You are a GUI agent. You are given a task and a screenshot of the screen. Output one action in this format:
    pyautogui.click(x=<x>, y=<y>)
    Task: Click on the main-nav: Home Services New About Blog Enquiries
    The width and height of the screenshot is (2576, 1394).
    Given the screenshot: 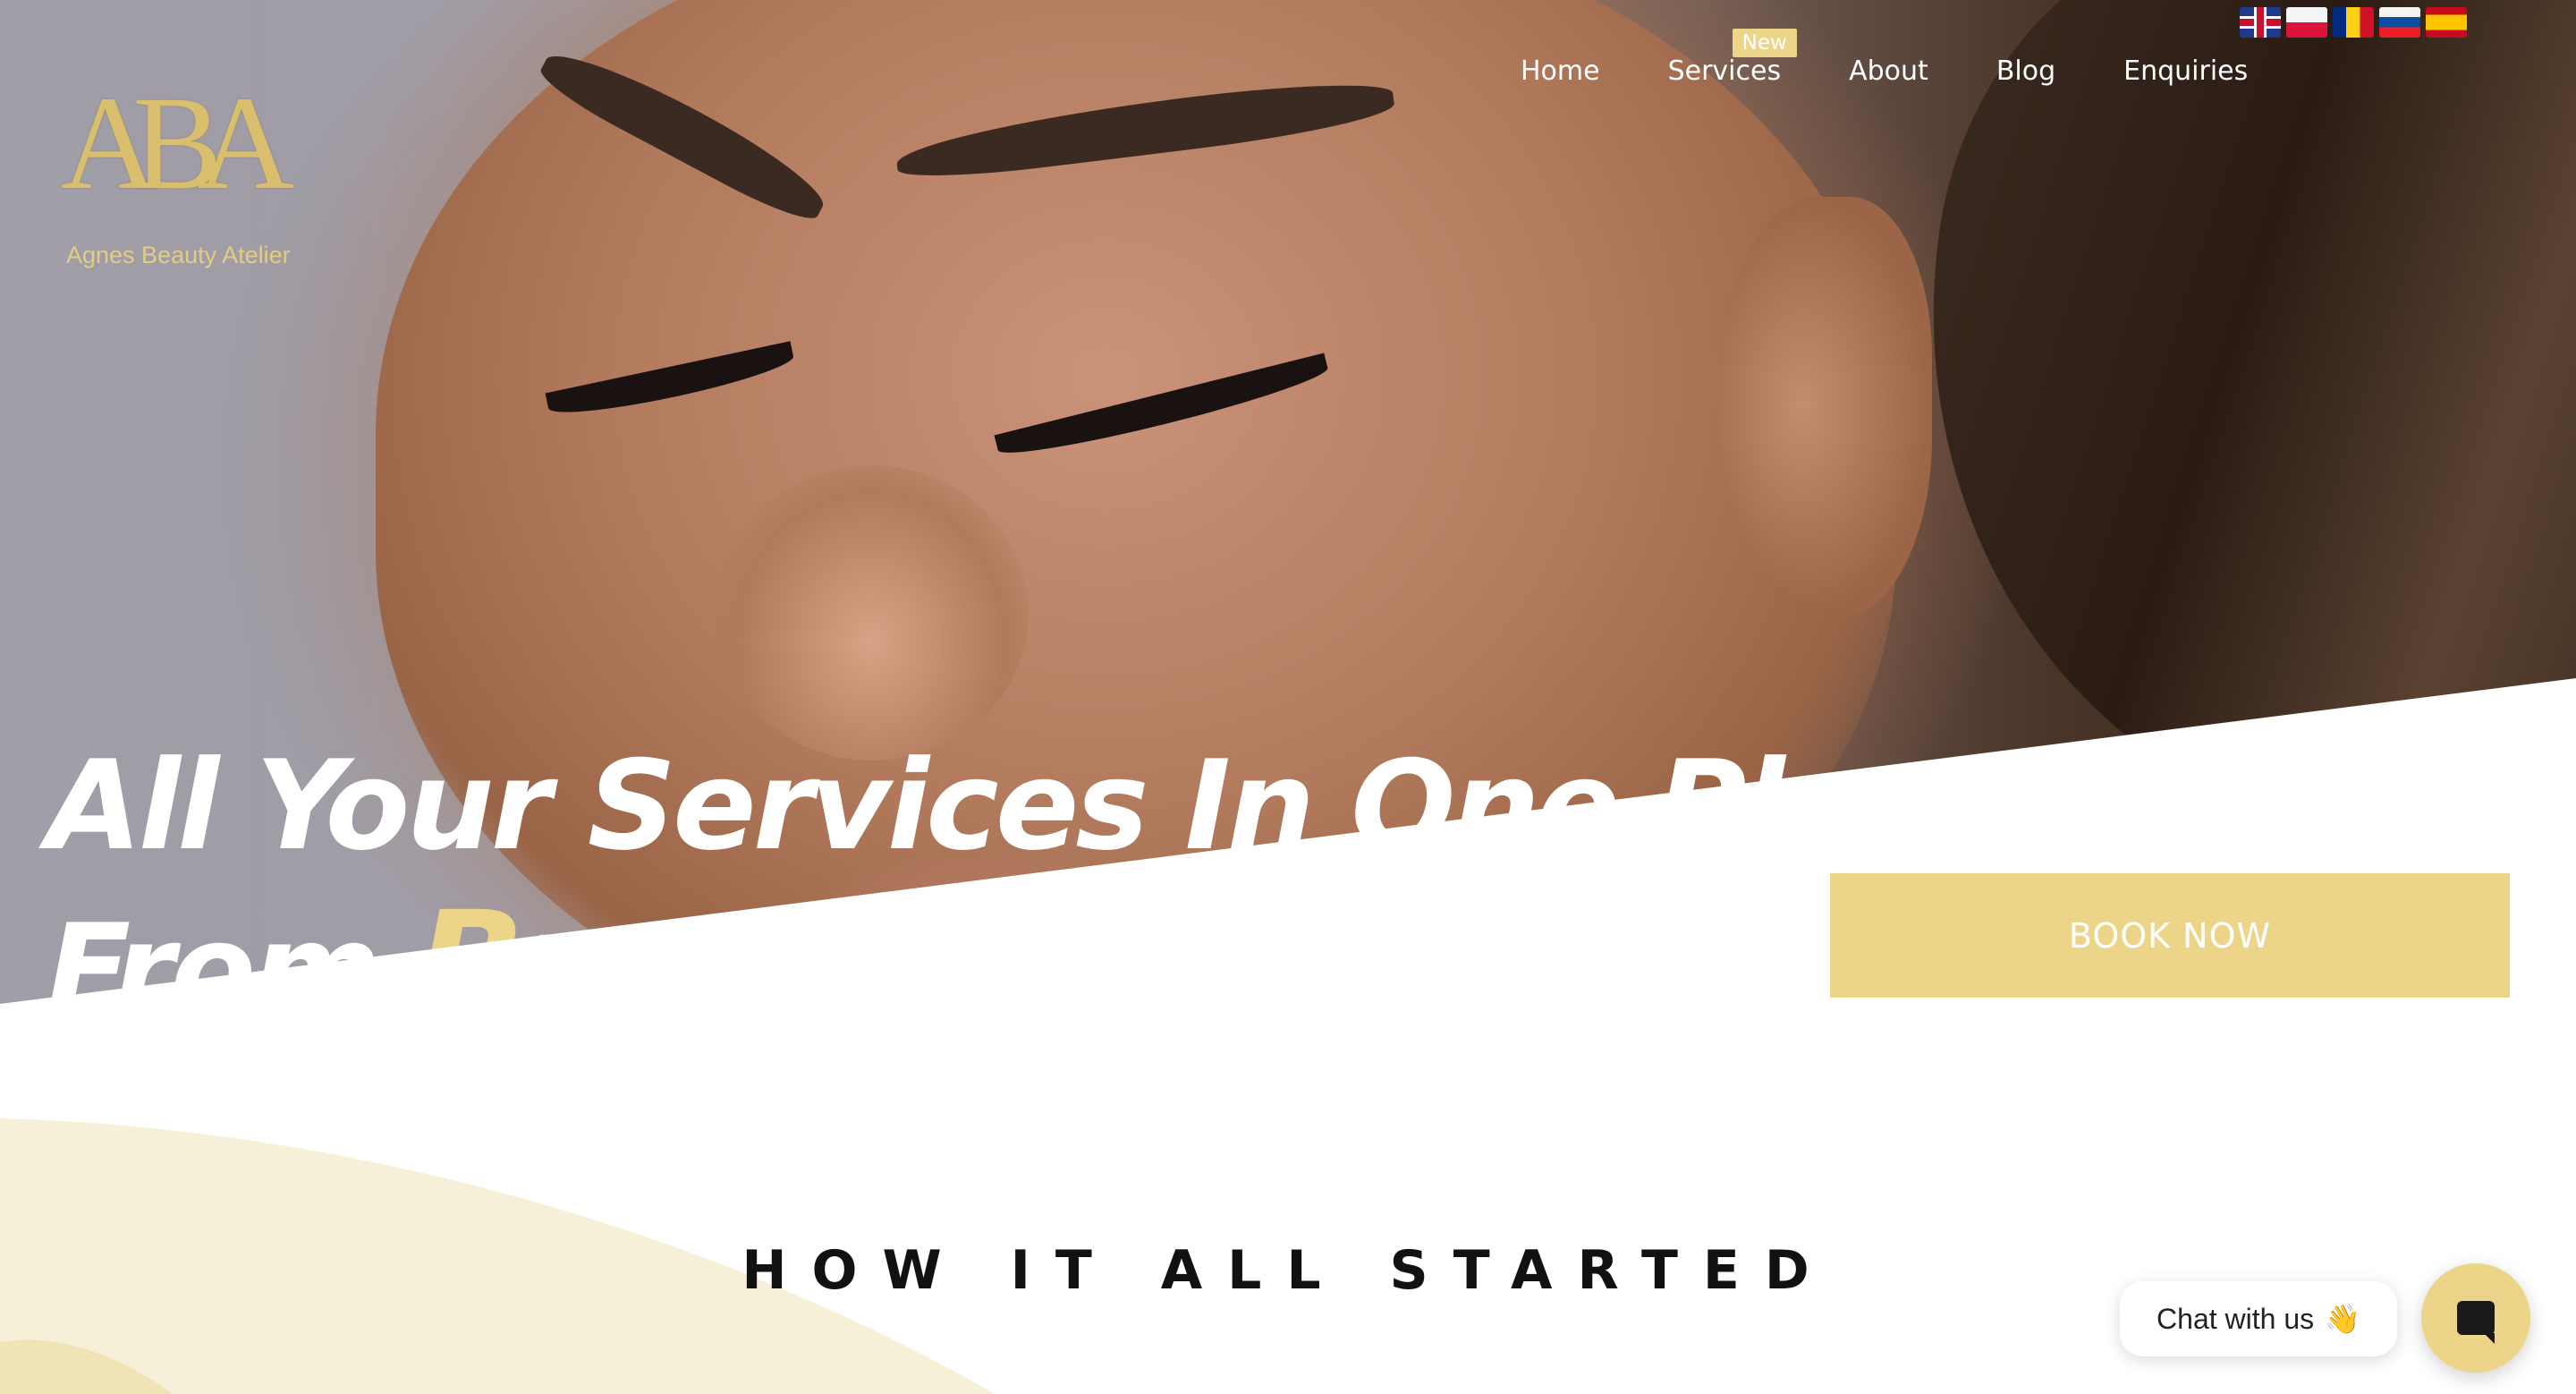 What is the action you would take?
    pyautogui.click(x=1884, y=58)
    